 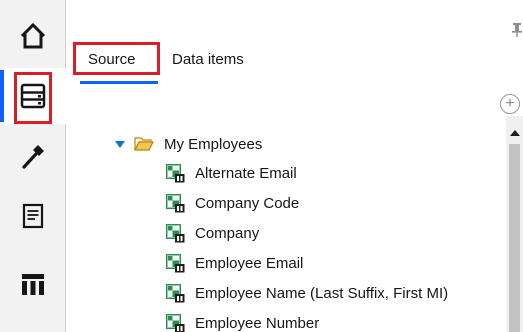 I want to click on hammer-icon, so click(x=33, y=157).